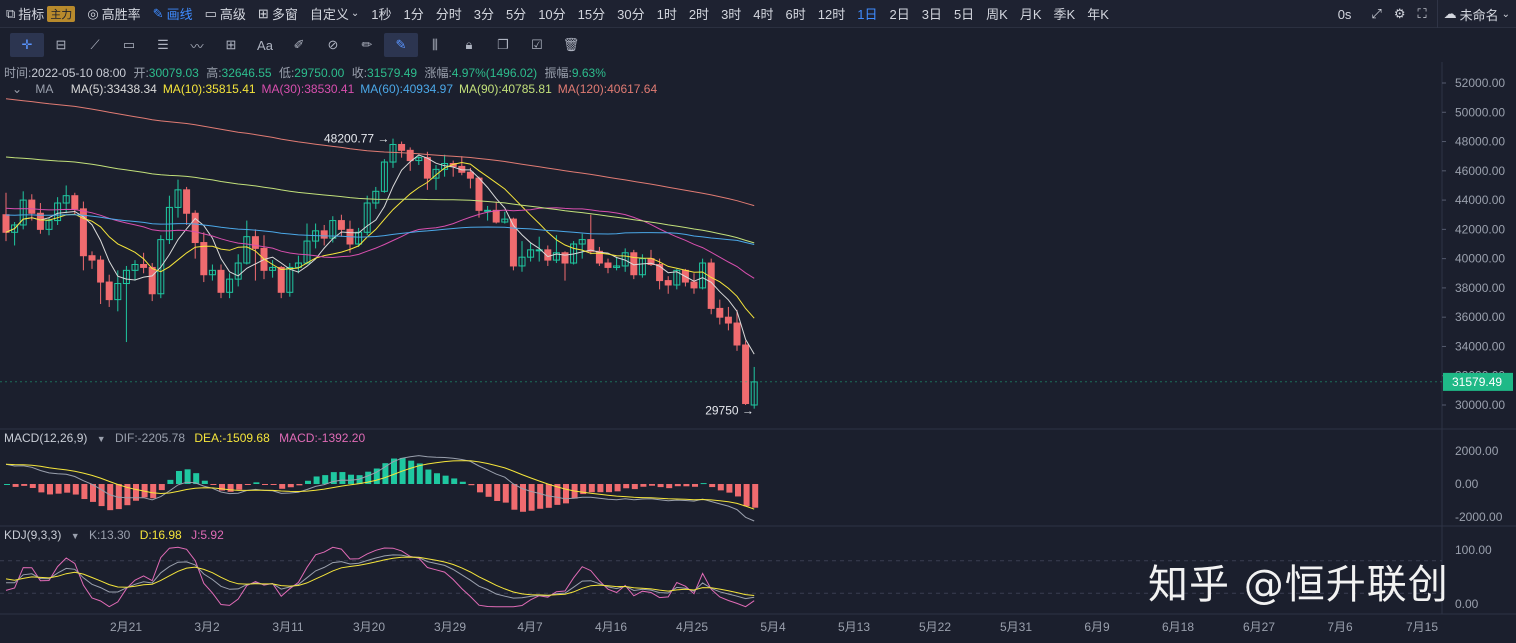 Image resolution: width=1516 pixels, height=643 pixels. I want to click on price-tick-label: 30000.00, so click(1480, 405).